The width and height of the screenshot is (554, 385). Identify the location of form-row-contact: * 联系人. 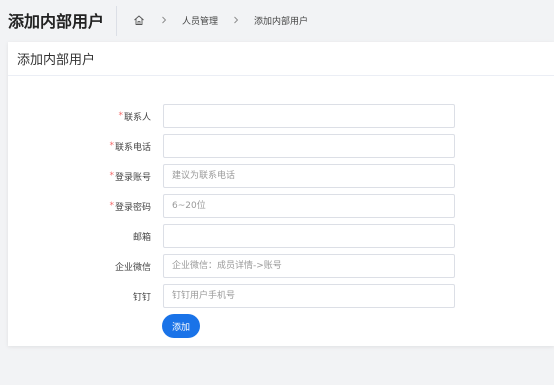
(281, 116).